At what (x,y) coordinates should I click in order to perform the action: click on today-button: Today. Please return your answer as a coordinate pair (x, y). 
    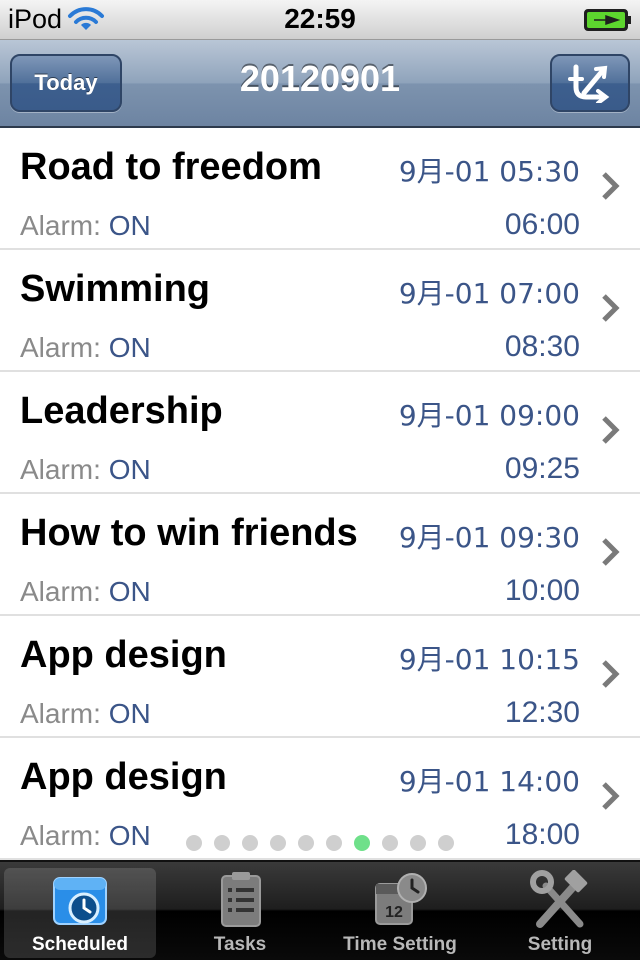
    Looking at the image, I should click on (66, 83).